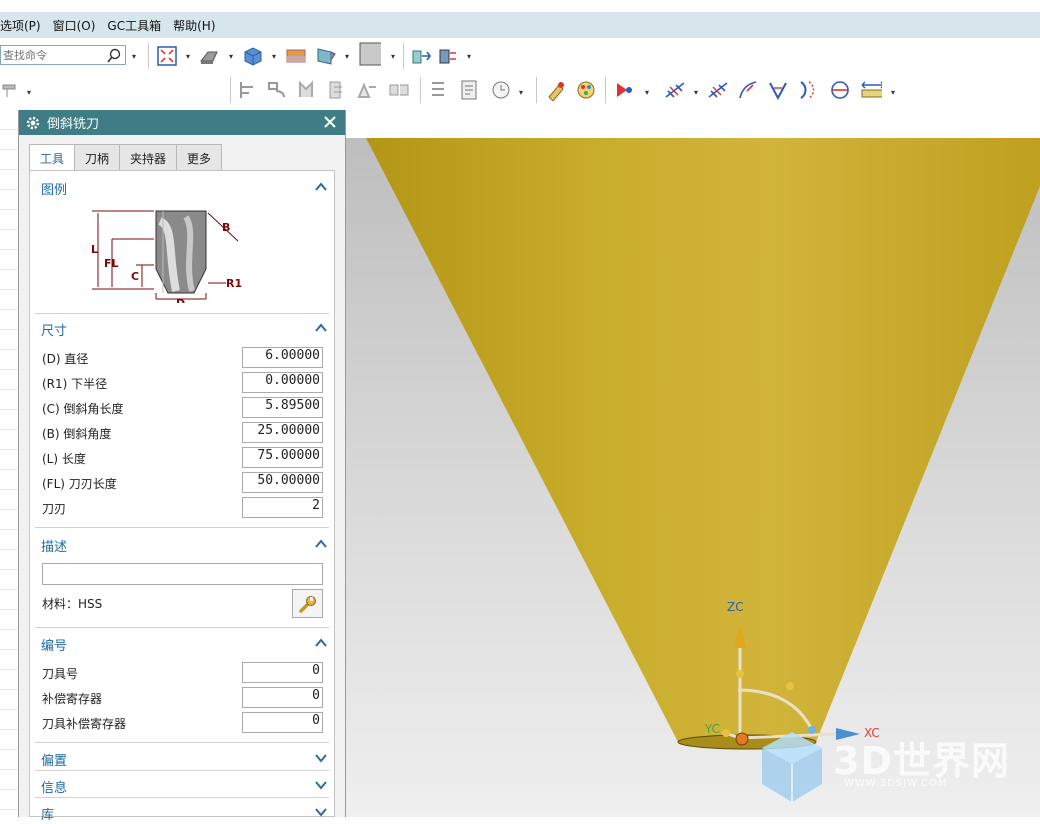 The width and height of the screenshot is (1040, 824). I want to click on tool-number-input: 0, so click(282, 672).